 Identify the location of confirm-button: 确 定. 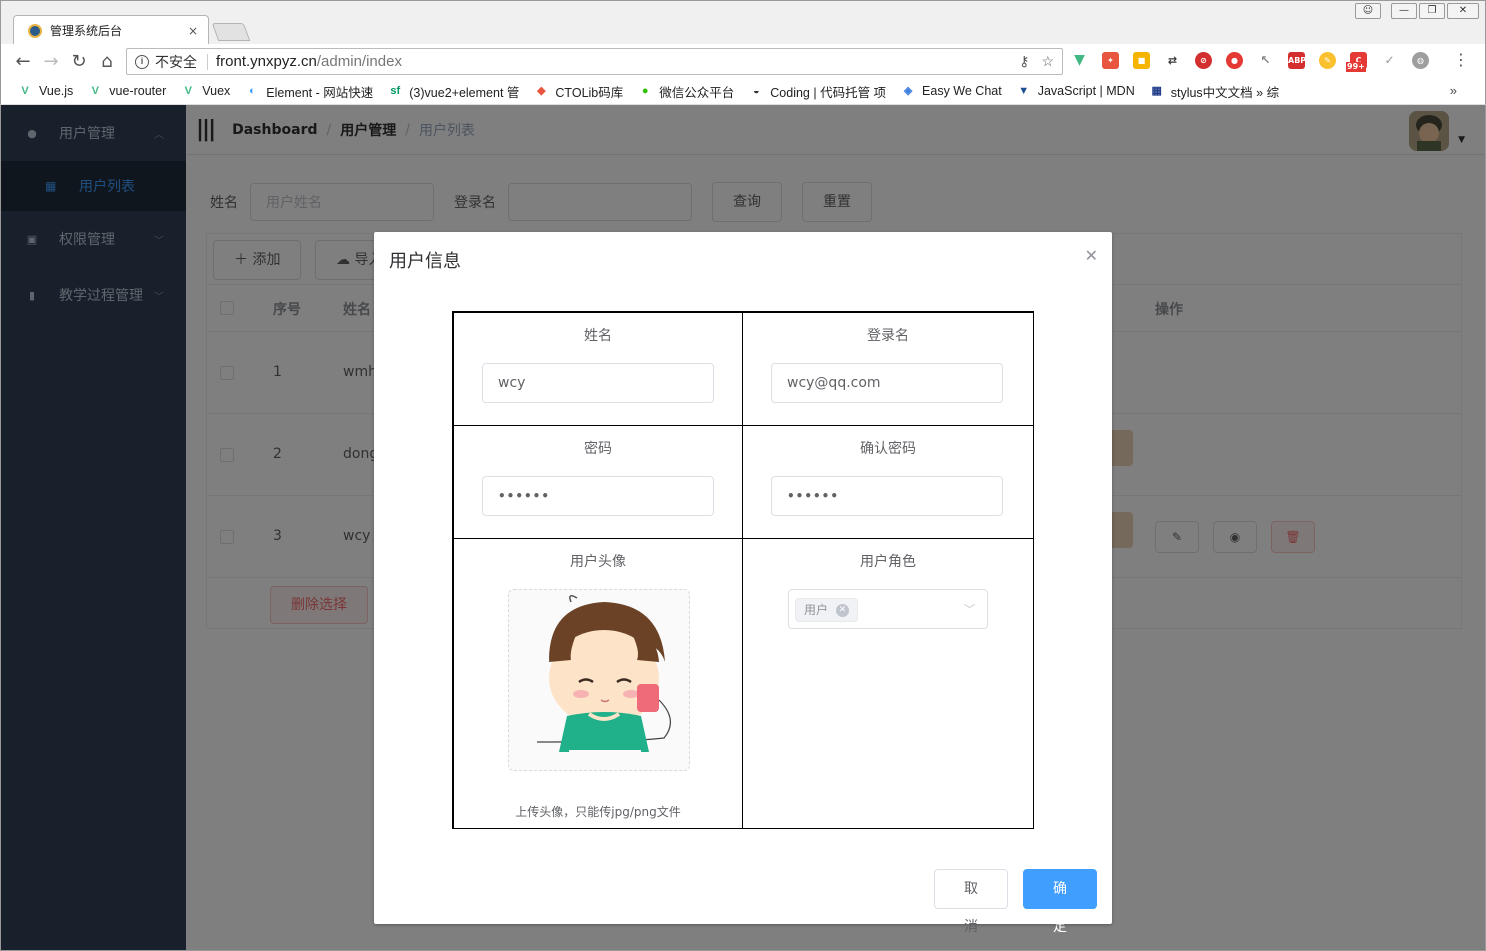
(1060, 902).